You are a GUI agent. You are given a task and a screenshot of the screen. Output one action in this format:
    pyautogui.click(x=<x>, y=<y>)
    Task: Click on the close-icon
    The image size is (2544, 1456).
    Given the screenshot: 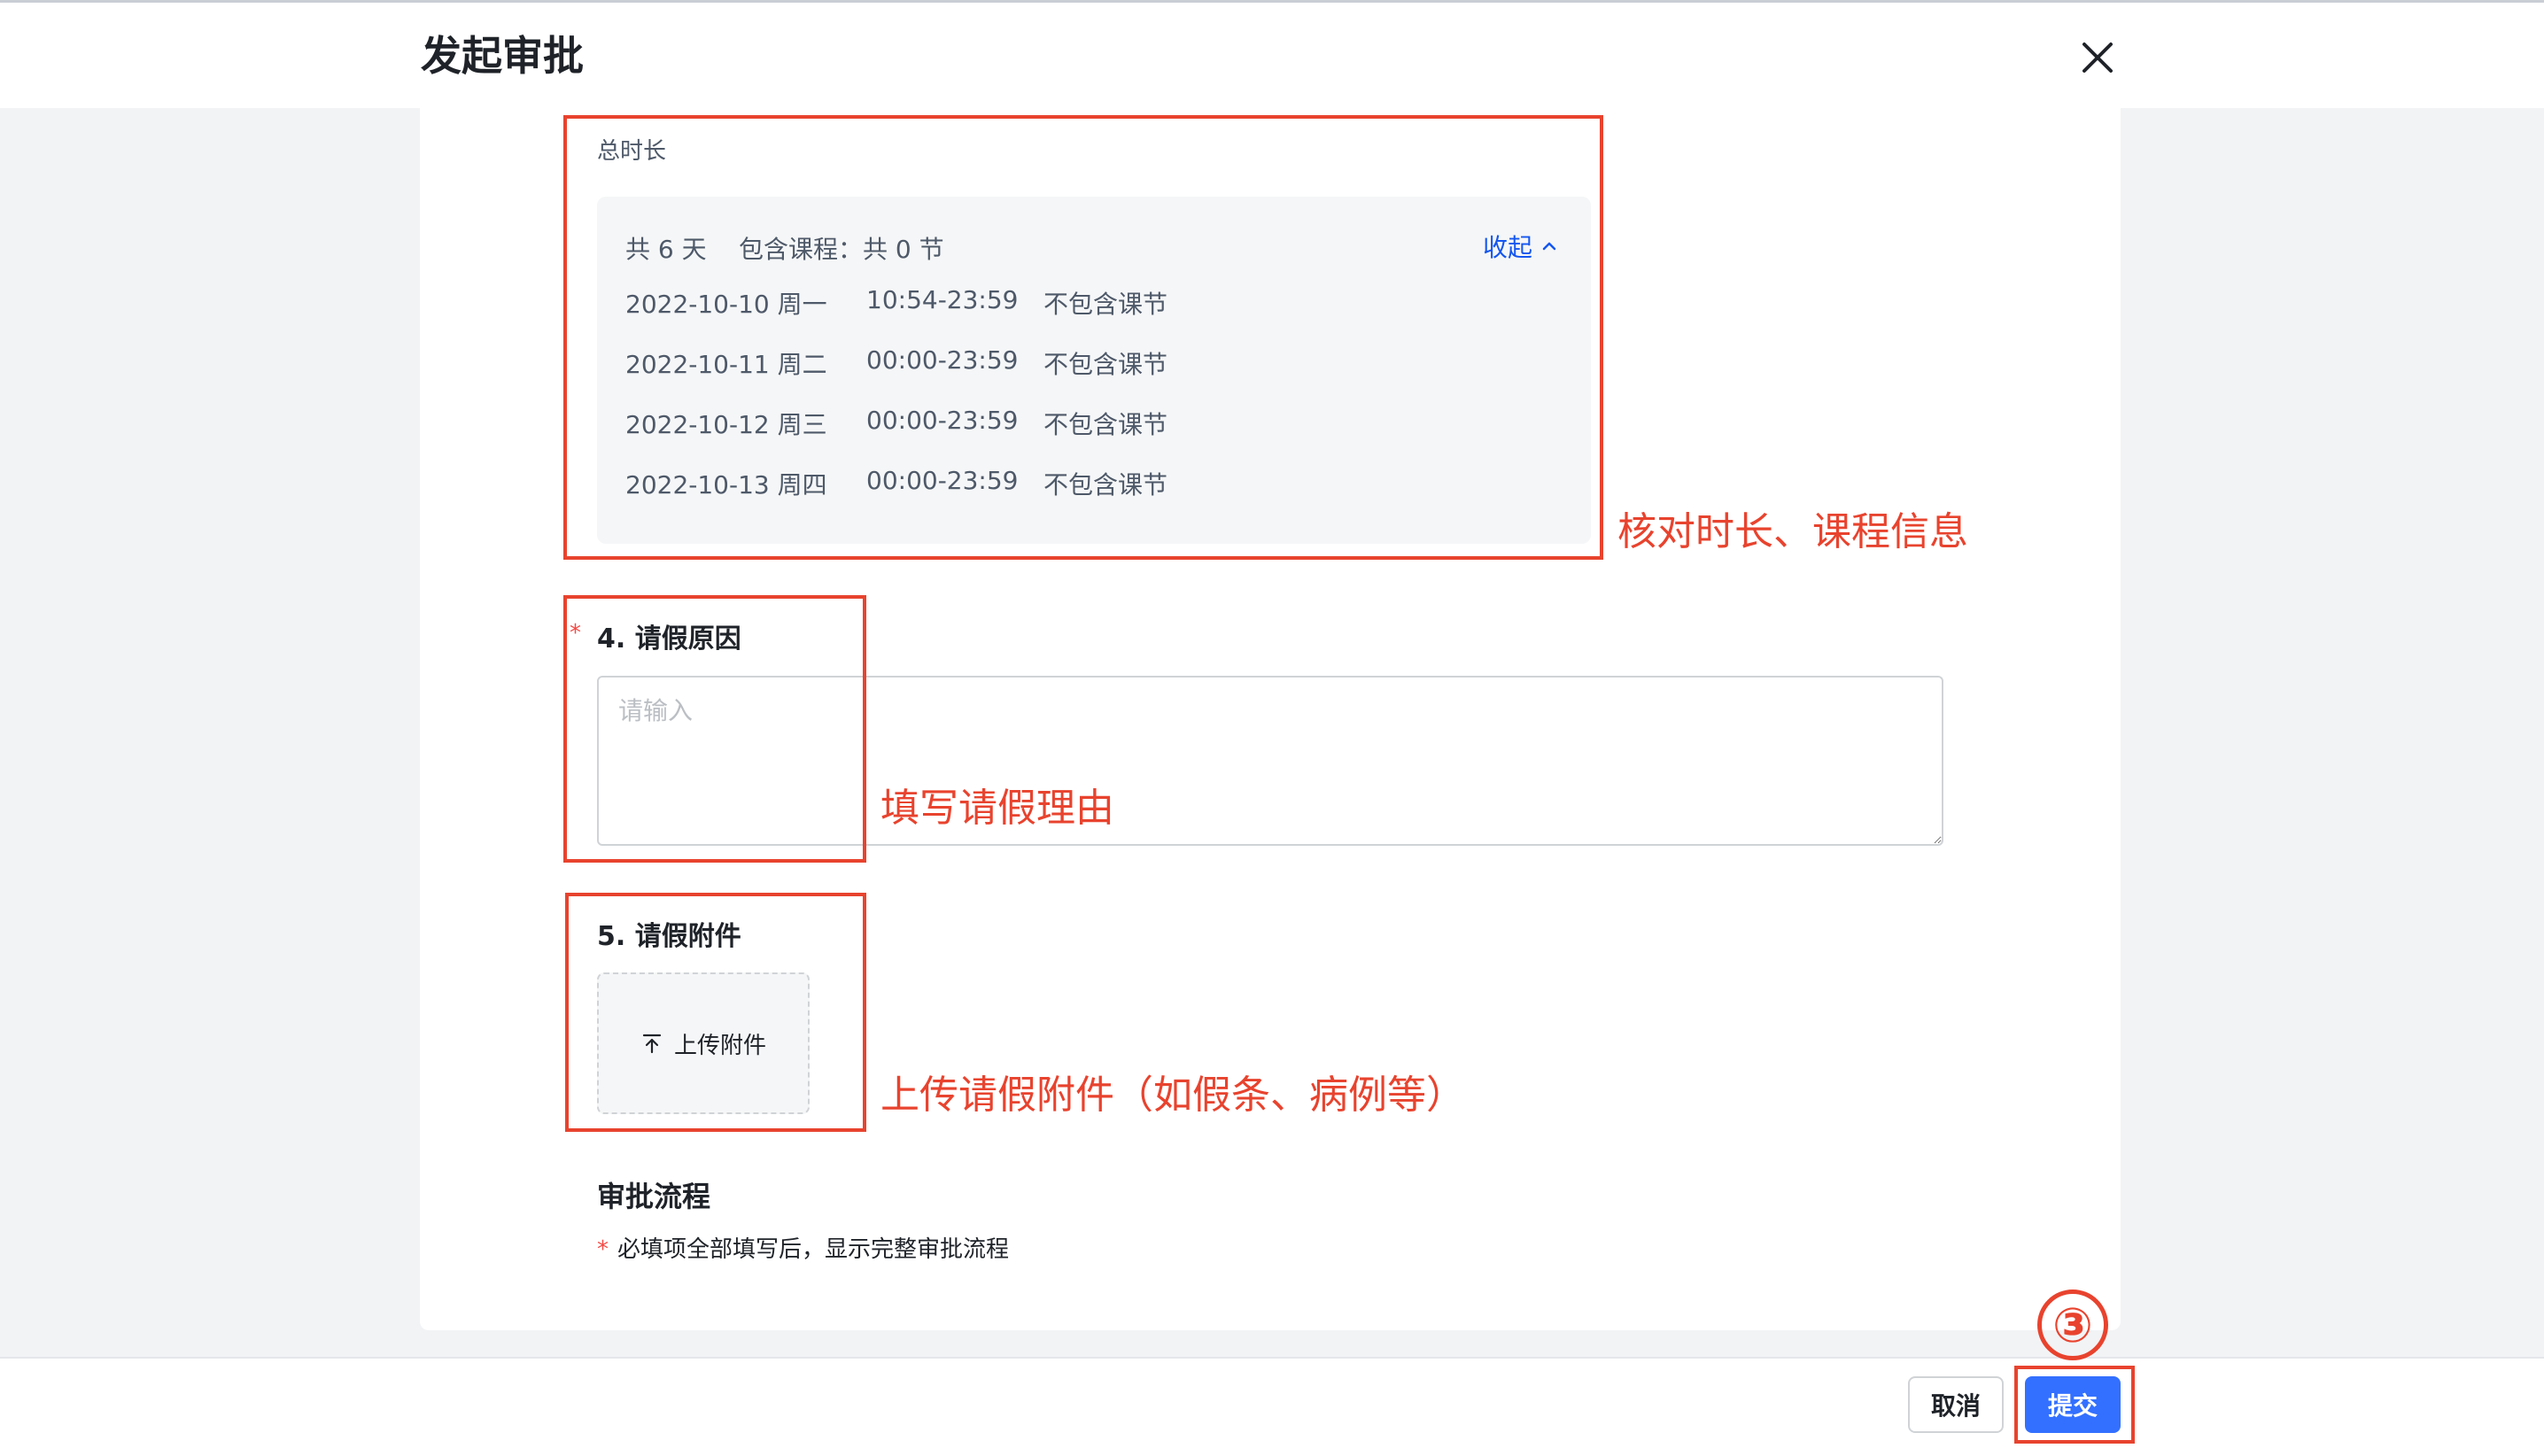 What is the action you would take?
    pyautogui.click(x=2098, y=58)
    